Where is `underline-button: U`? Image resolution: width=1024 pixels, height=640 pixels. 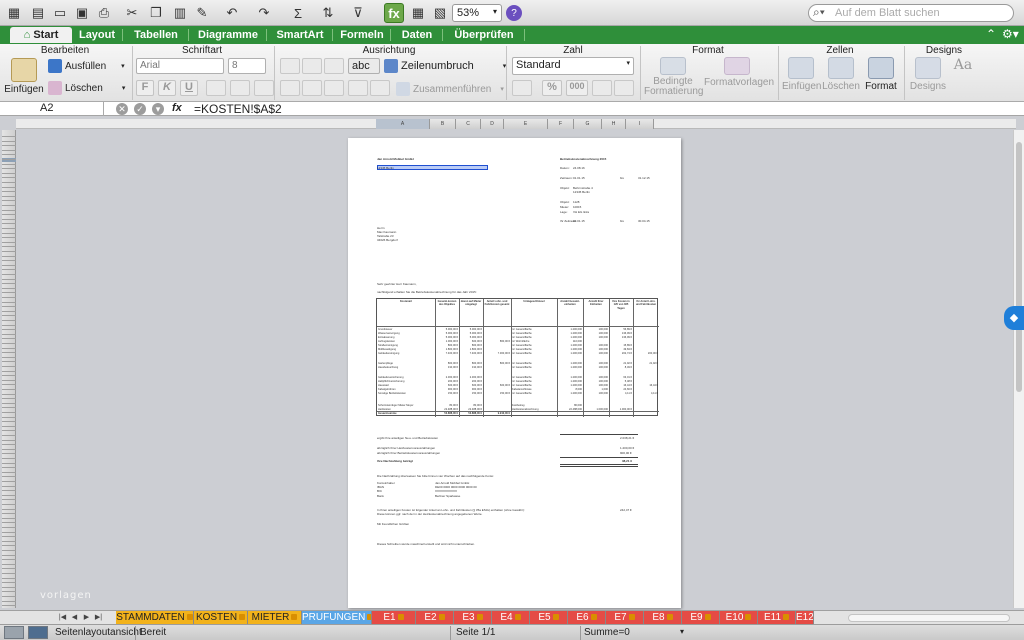 underline-button: U is located at coordinates (189, 88).